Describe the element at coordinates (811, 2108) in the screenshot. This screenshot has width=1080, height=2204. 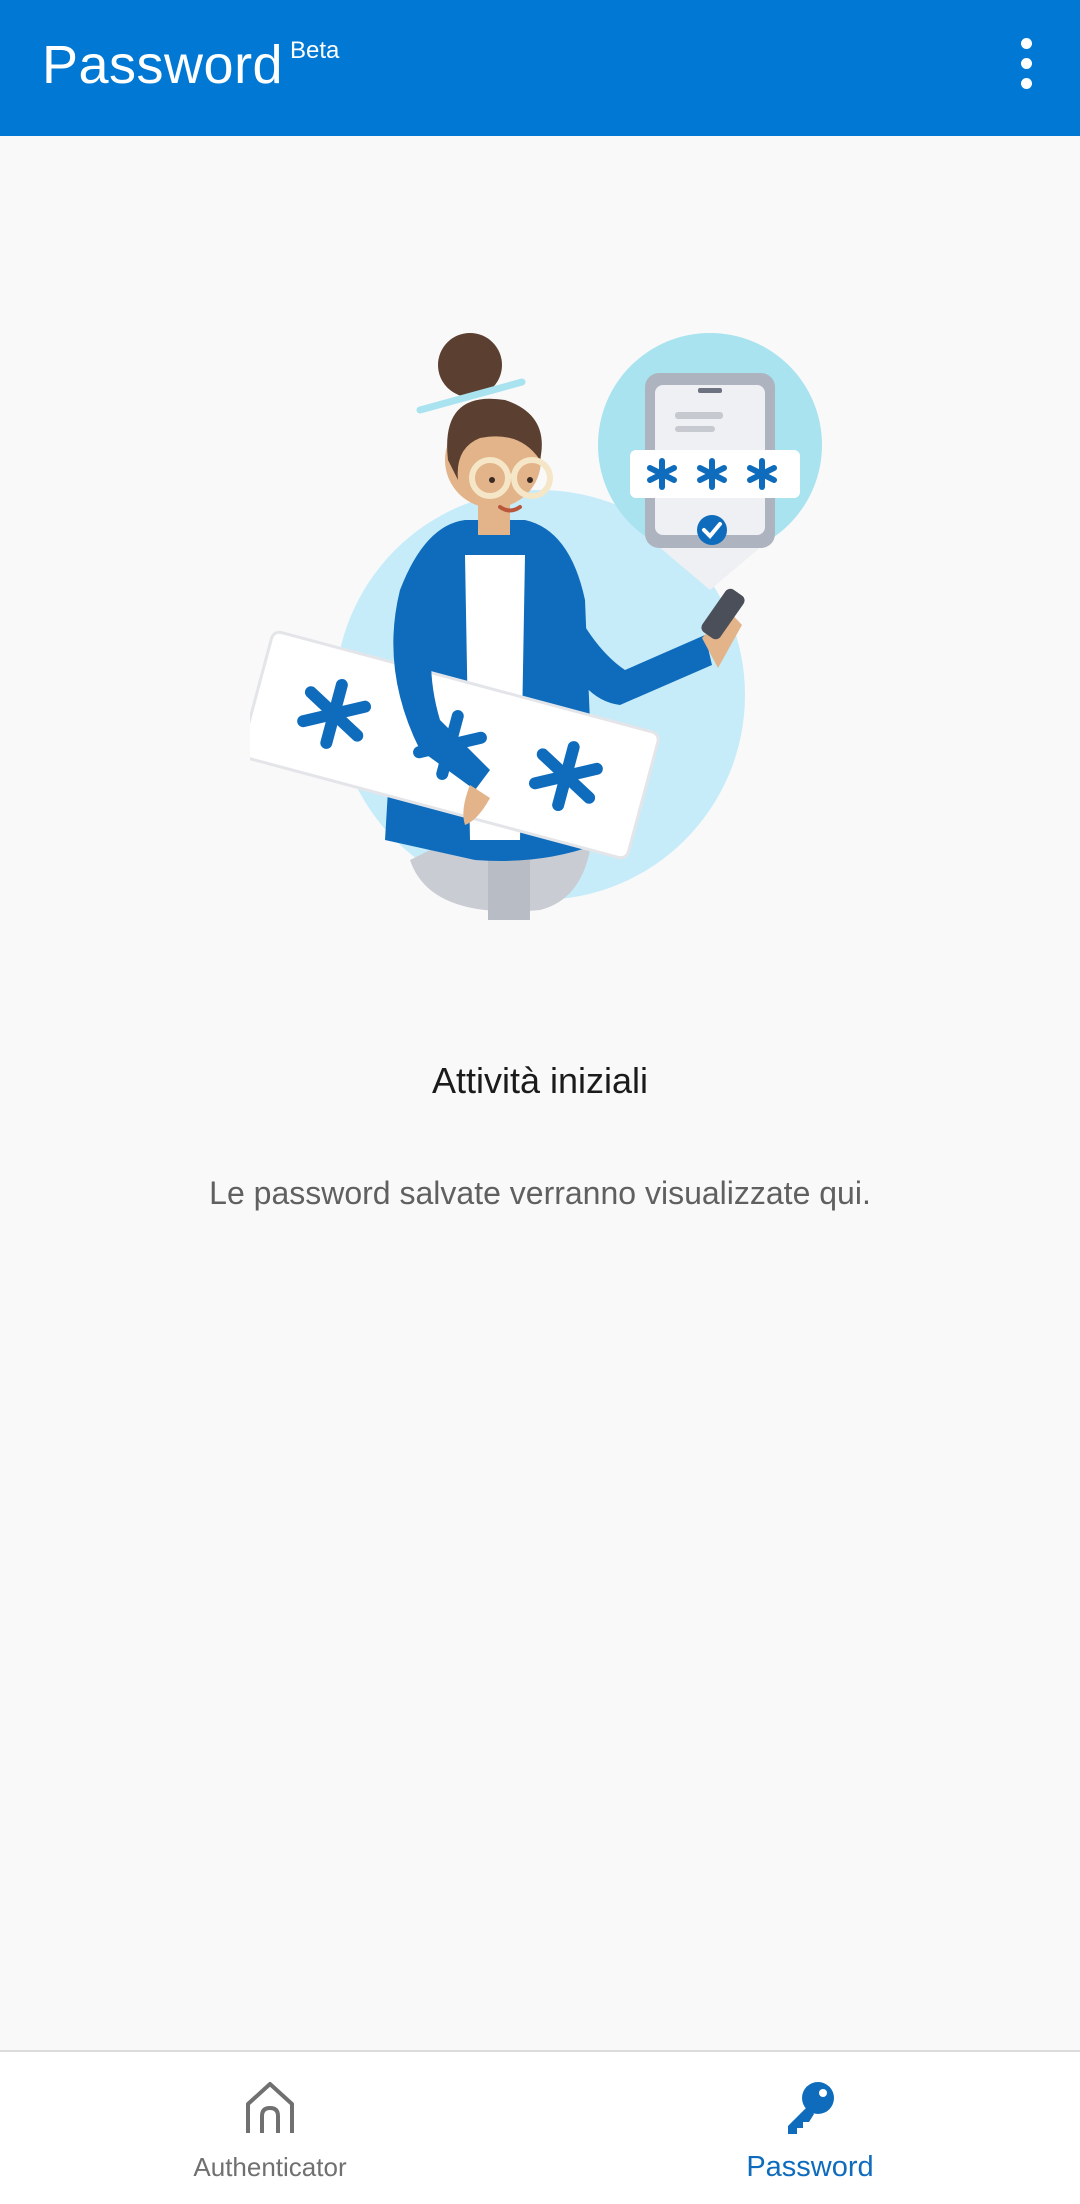
I see `key-icon` at that location.